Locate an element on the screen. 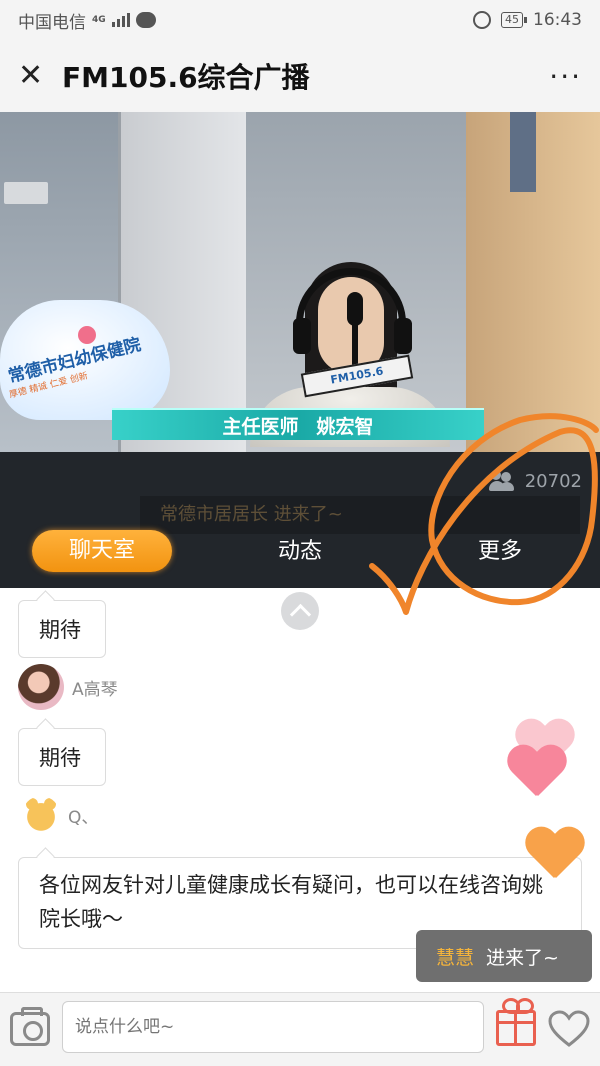  viewers-icon is located at coordinates (501, 481).